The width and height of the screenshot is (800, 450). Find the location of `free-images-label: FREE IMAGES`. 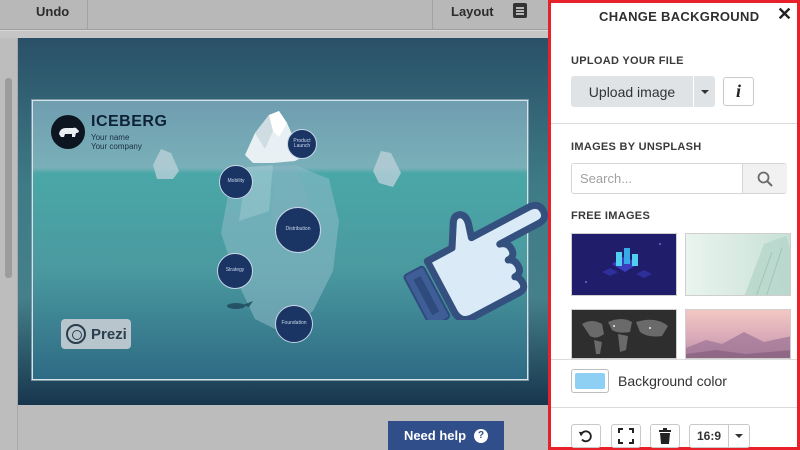

free-images-label: FREE IMAGES is located at coordinates (611, 216).